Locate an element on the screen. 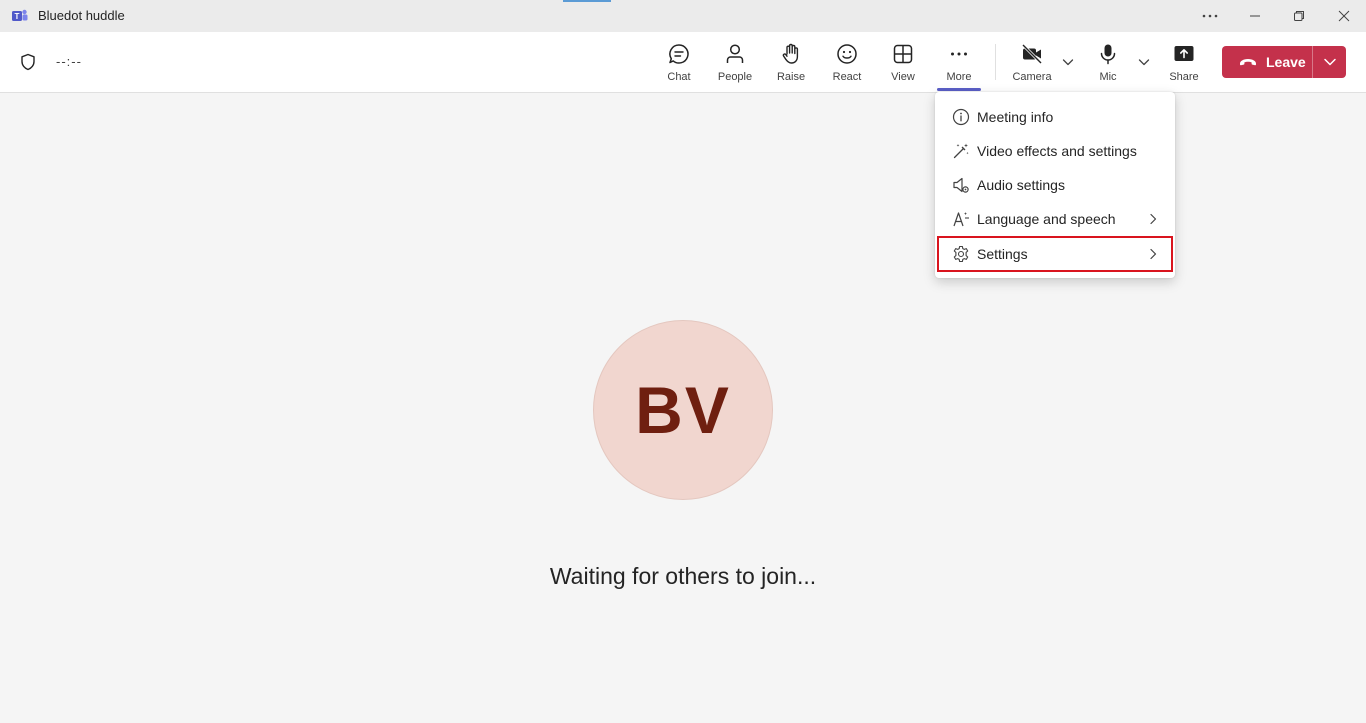 Image resolution: width=1366 pixels, height=723 pixels. chat-icon is located at coordinates (679, 54).